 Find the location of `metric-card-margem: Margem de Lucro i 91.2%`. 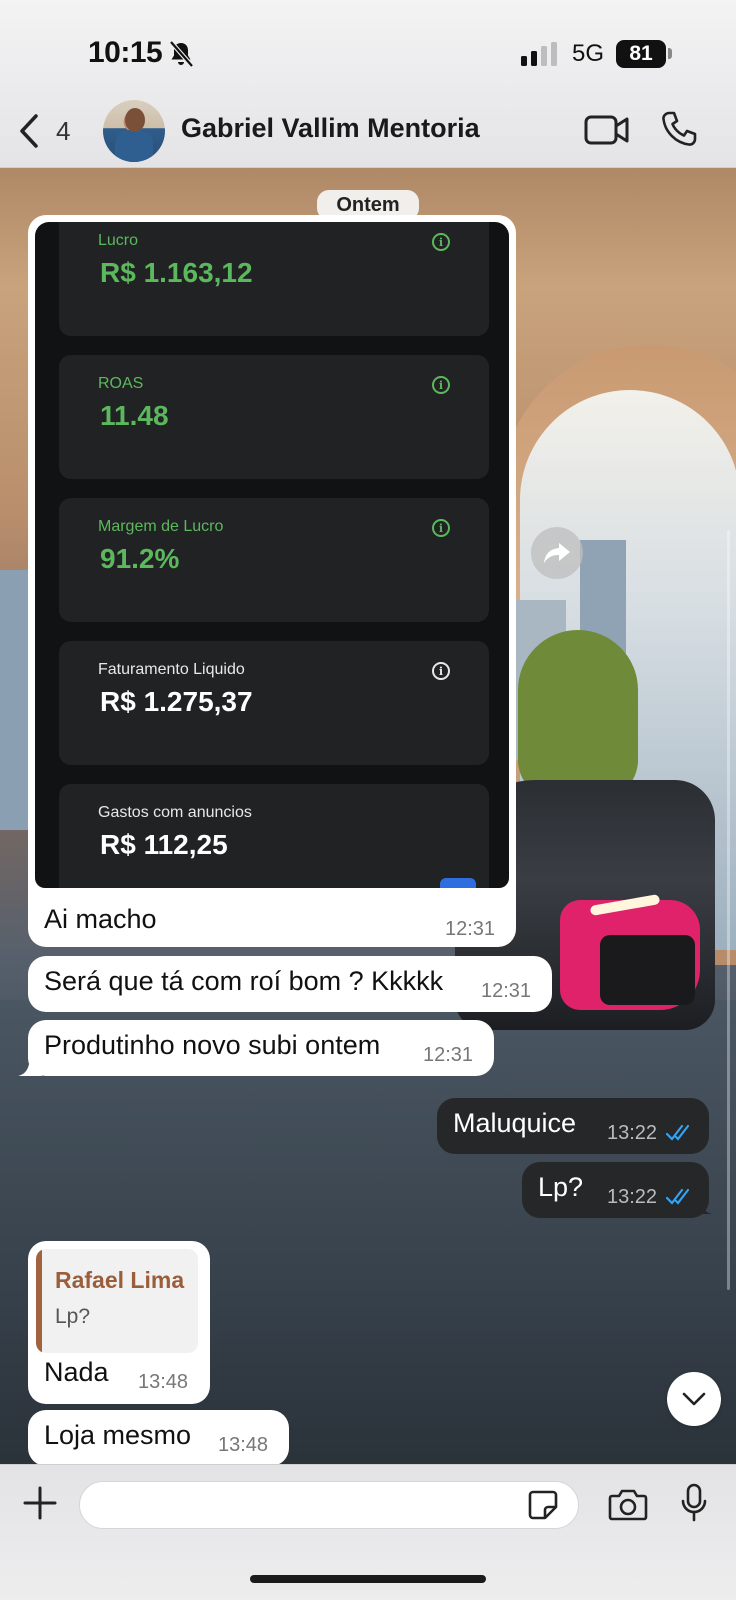

metric-card-margem: Margem de Lucro i 91.2% is located at coordinates (274, 560).